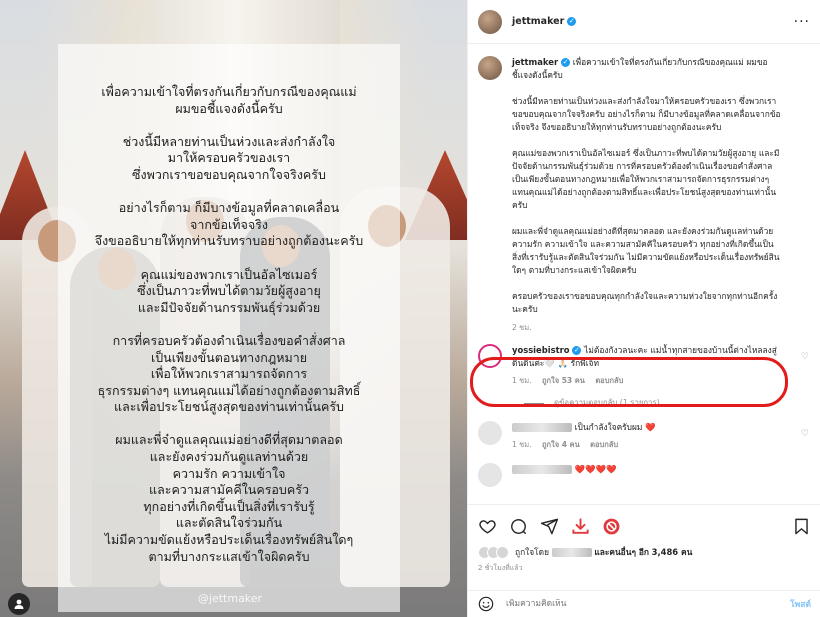 The image size is (820, 617). I want to click on post-header: jettmaker ✓ ···, so click(644, 22).